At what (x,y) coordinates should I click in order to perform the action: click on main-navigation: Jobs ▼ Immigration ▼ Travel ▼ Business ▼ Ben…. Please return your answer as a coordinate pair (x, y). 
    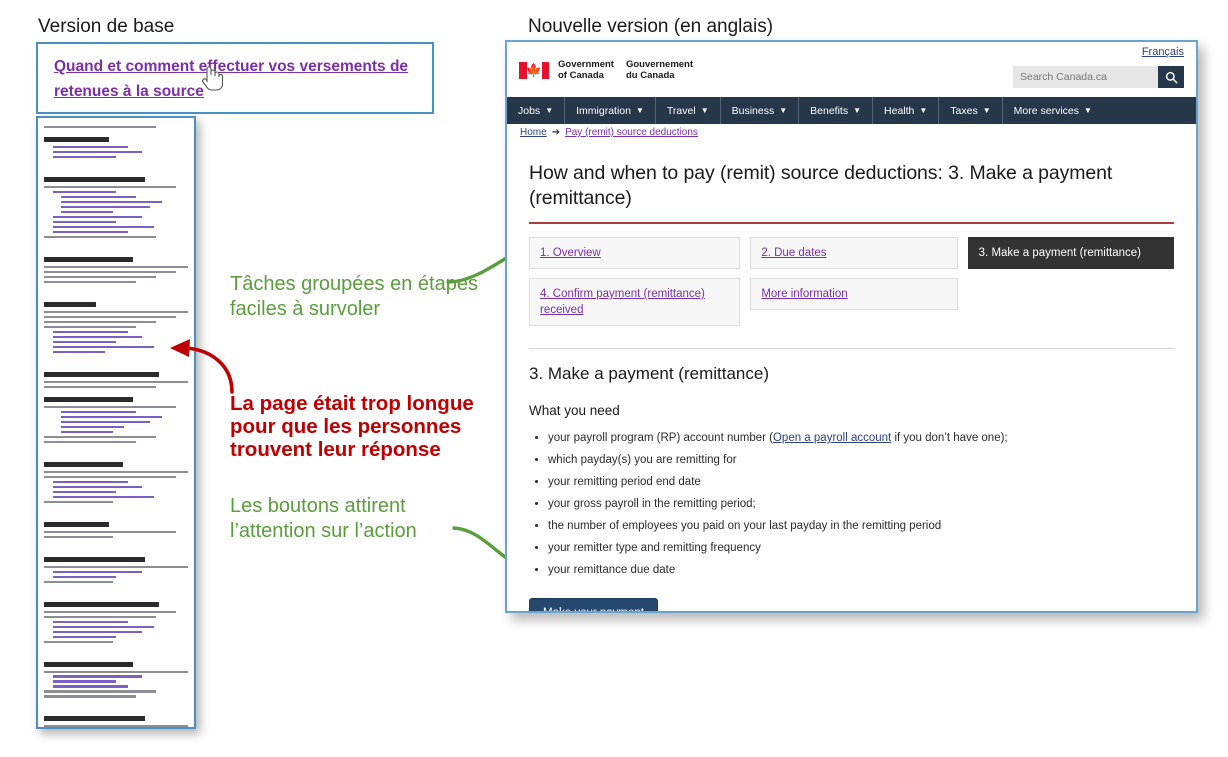
    Looking at the image, I should click on (851, 110).